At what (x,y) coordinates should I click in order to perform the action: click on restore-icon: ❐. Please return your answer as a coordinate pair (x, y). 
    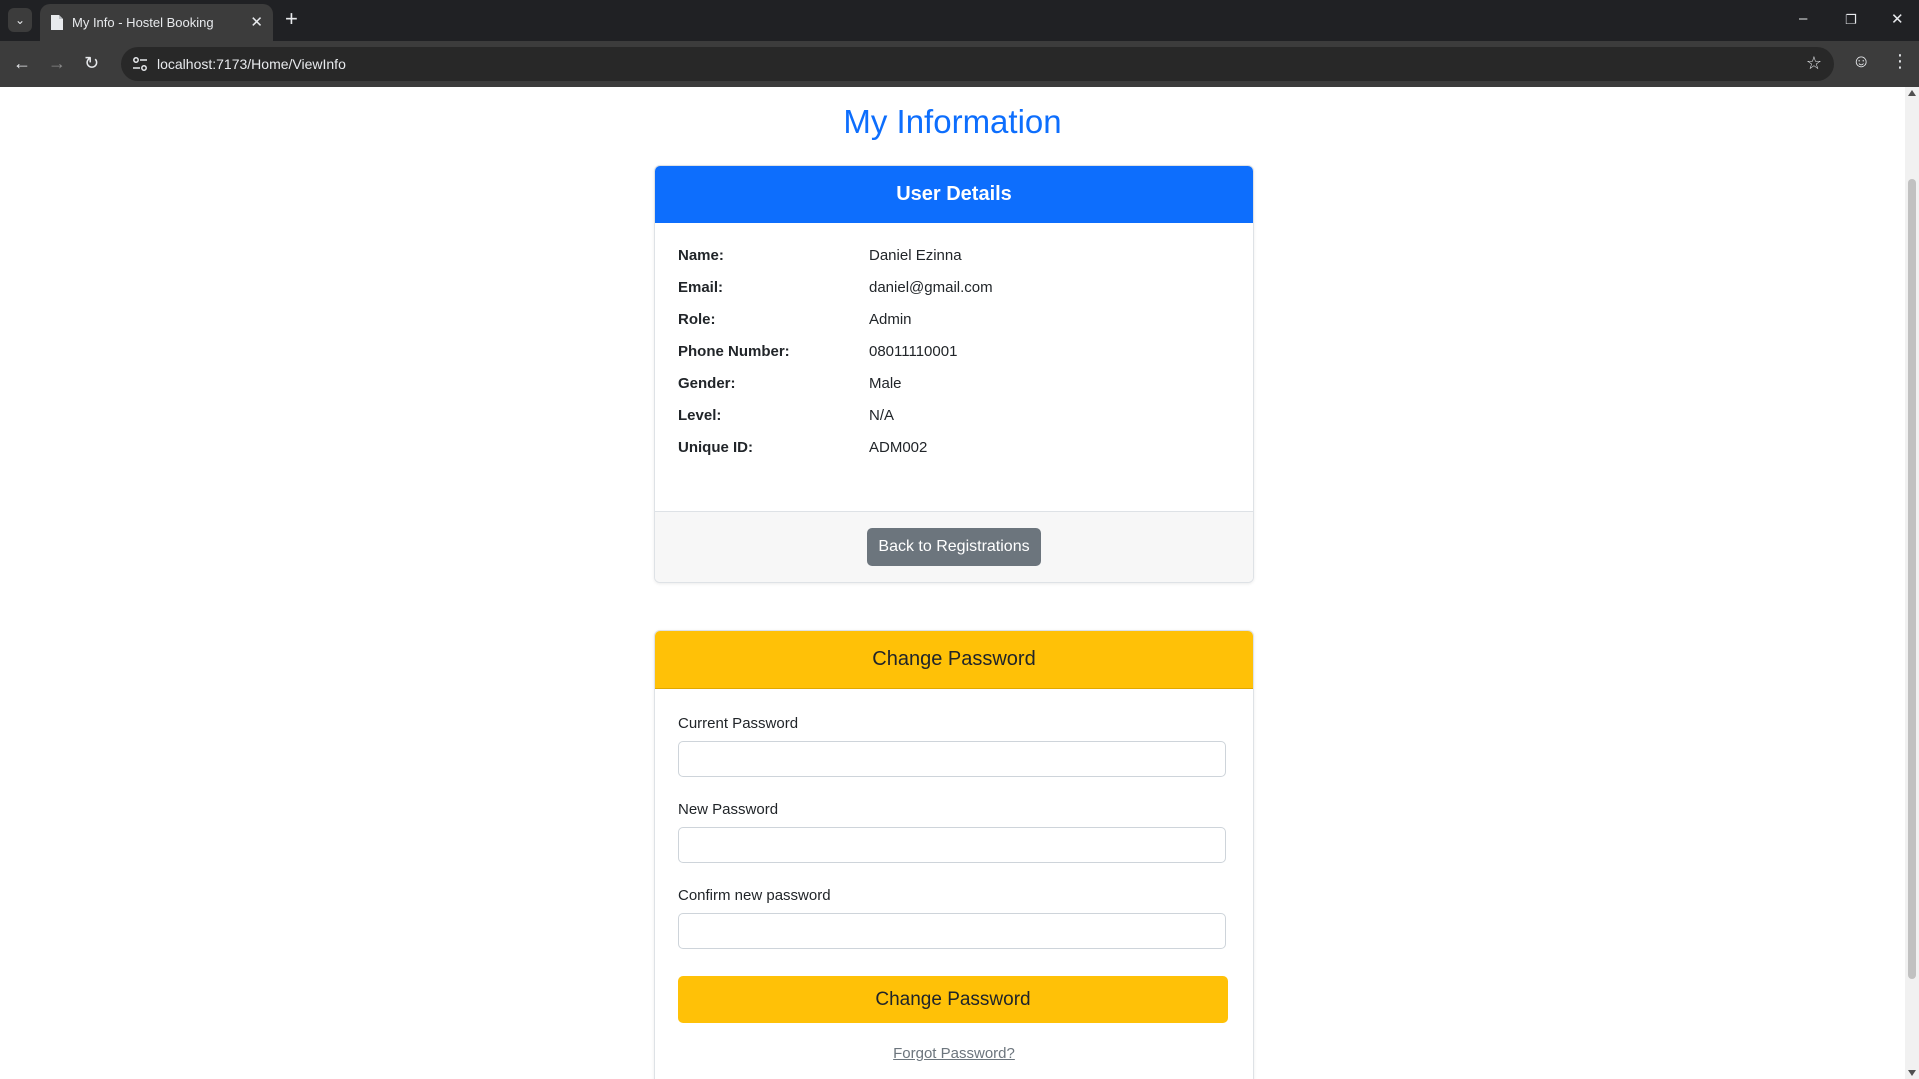
    Looking at the image, I should click on (1851, 20).